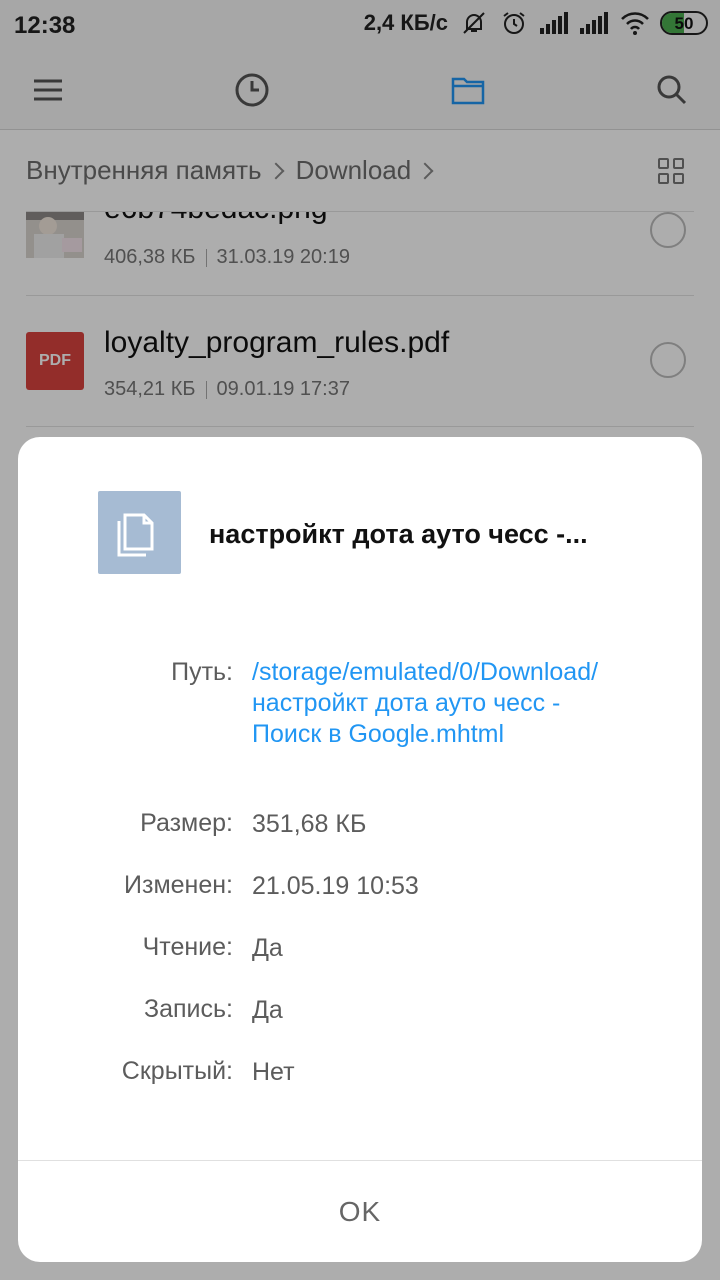 Image resolution: width=720 pixels, height=1280 pixels. What do you see at coordinates (178, 885) in the screenshot?
I see `property-label: Изменен:` at bounding box center [178, 885].